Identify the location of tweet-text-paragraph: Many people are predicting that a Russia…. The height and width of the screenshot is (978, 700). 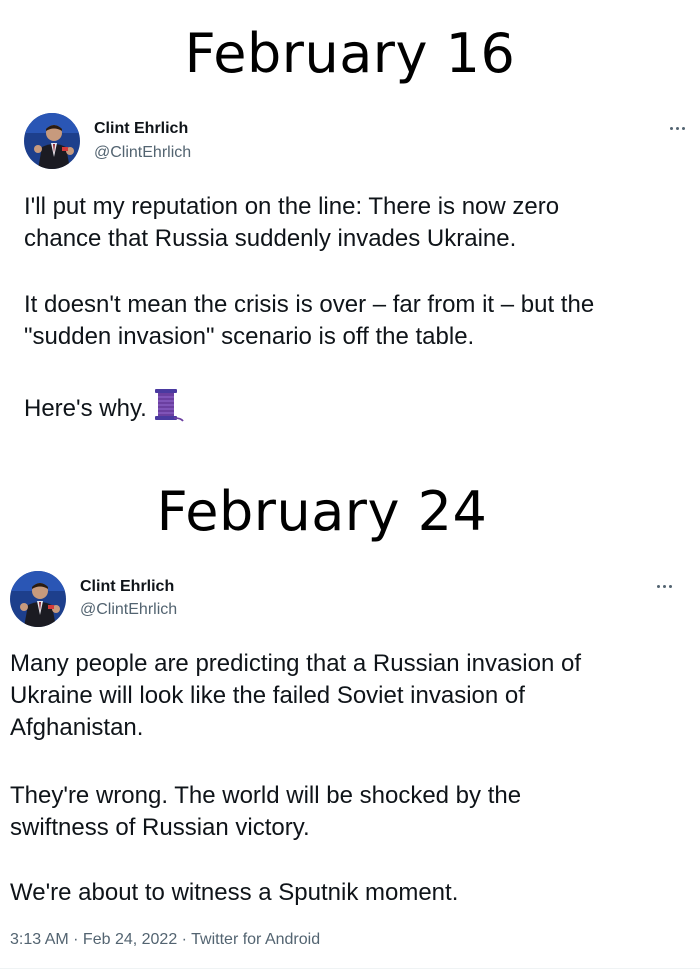
(296, 695).